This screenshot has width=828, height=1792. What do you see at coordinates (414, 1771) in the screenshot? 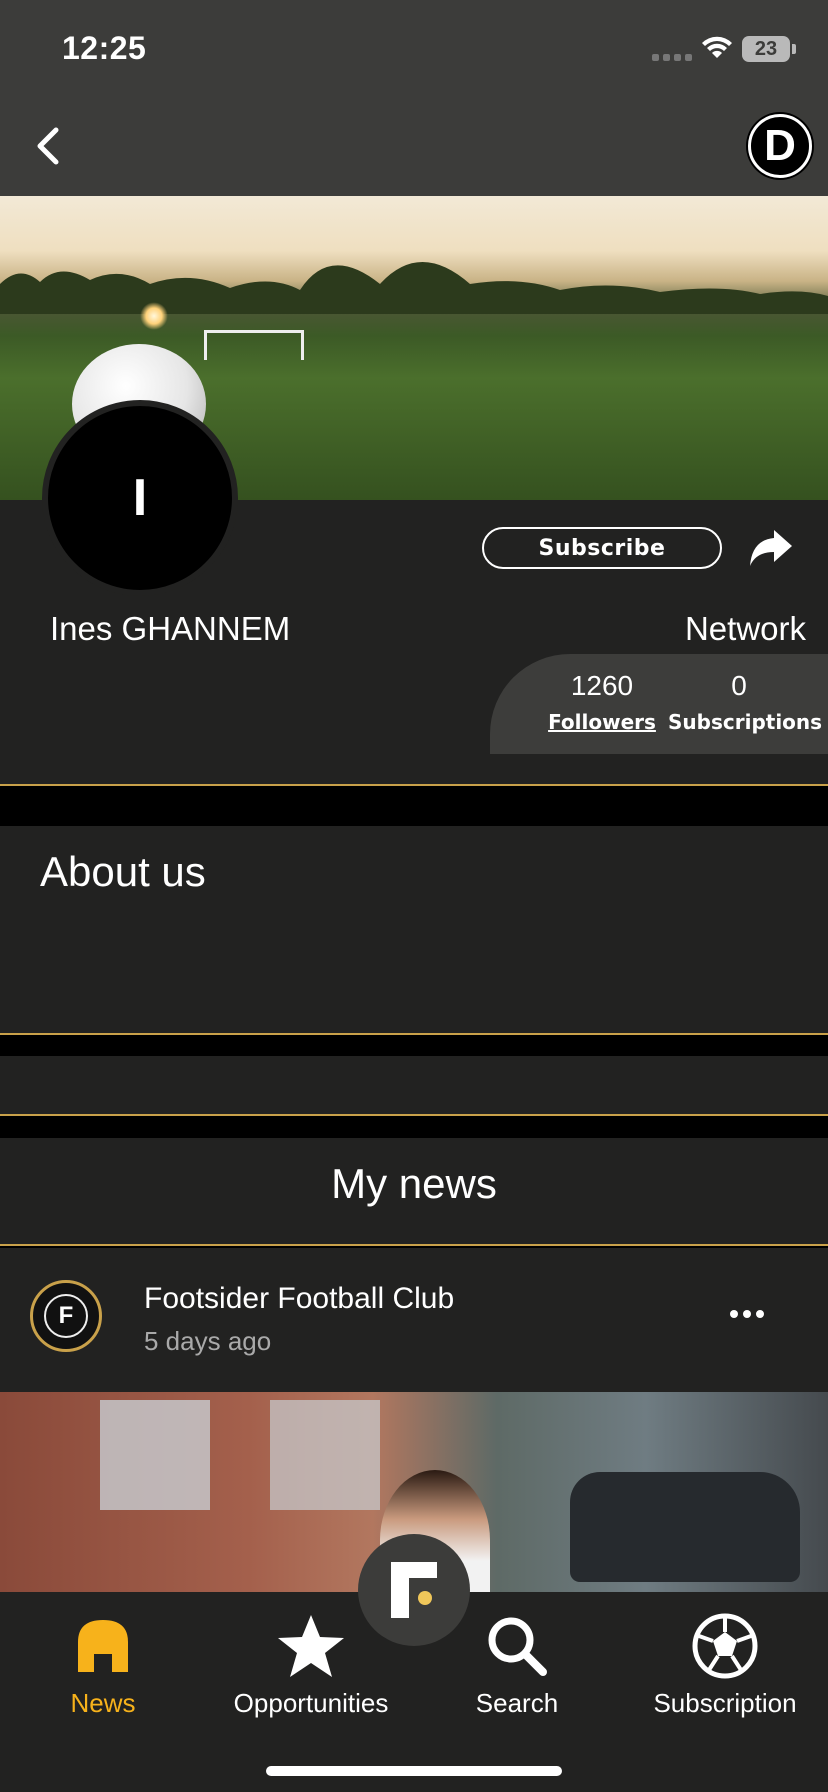
I see `home-indicator` at bounding box center [414, 1771].